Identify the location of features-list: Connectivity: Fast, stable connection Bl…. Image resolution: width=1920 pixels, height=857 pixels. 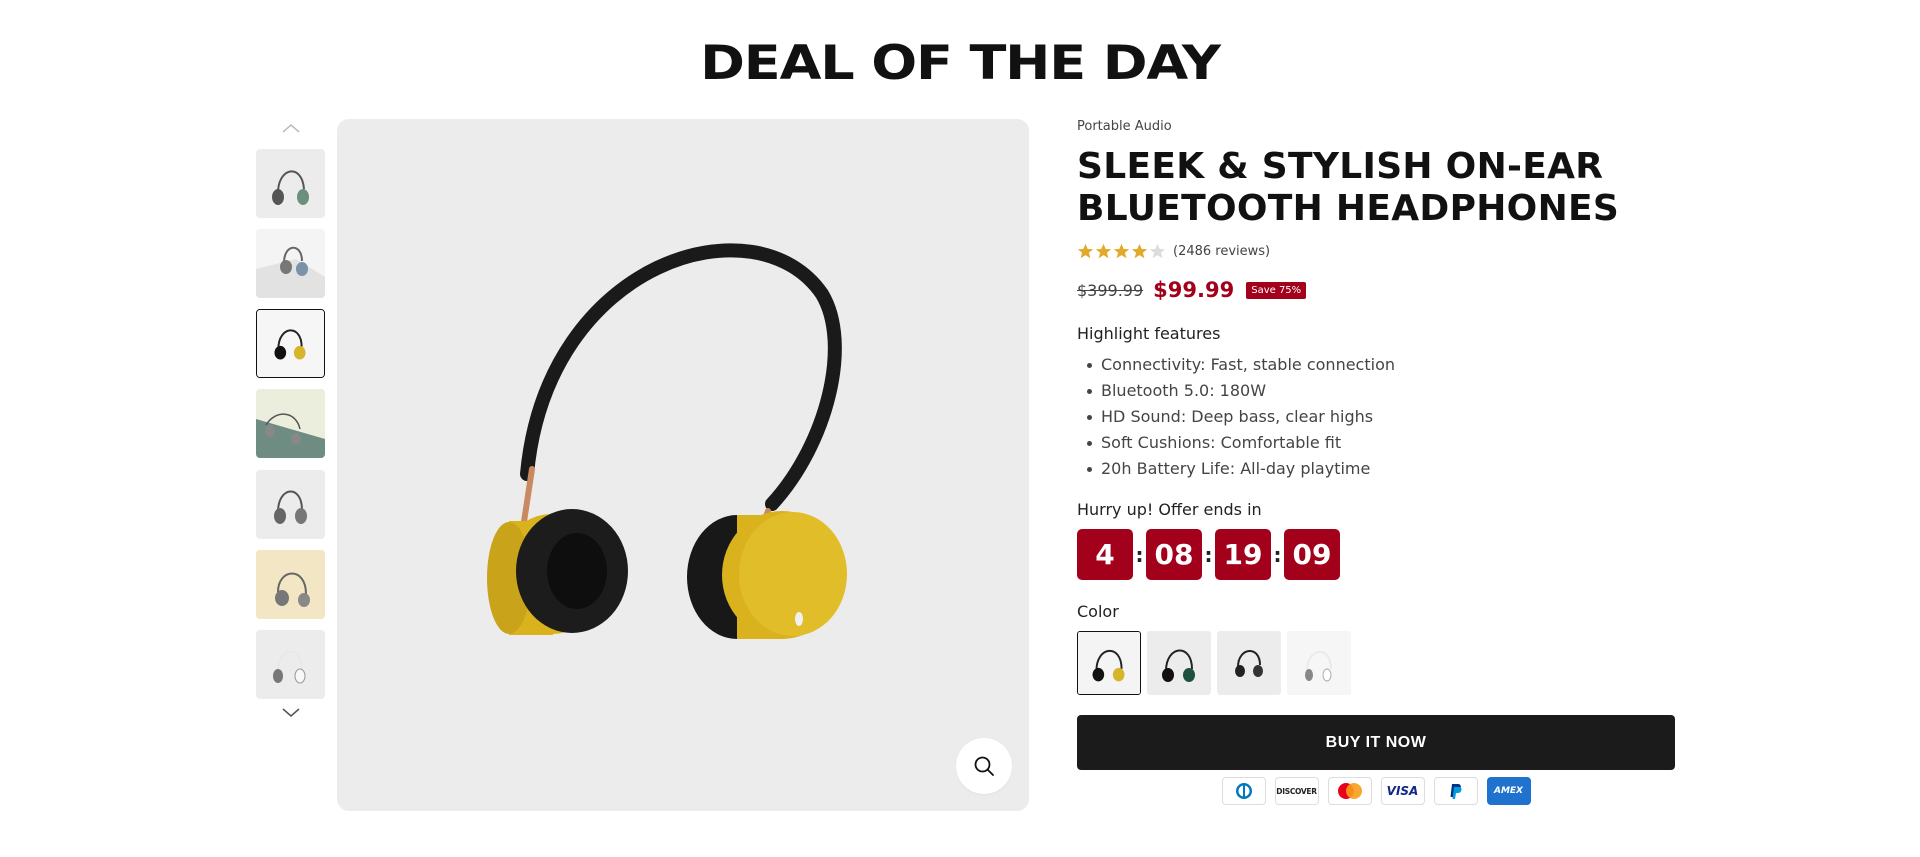
(1381, 417).